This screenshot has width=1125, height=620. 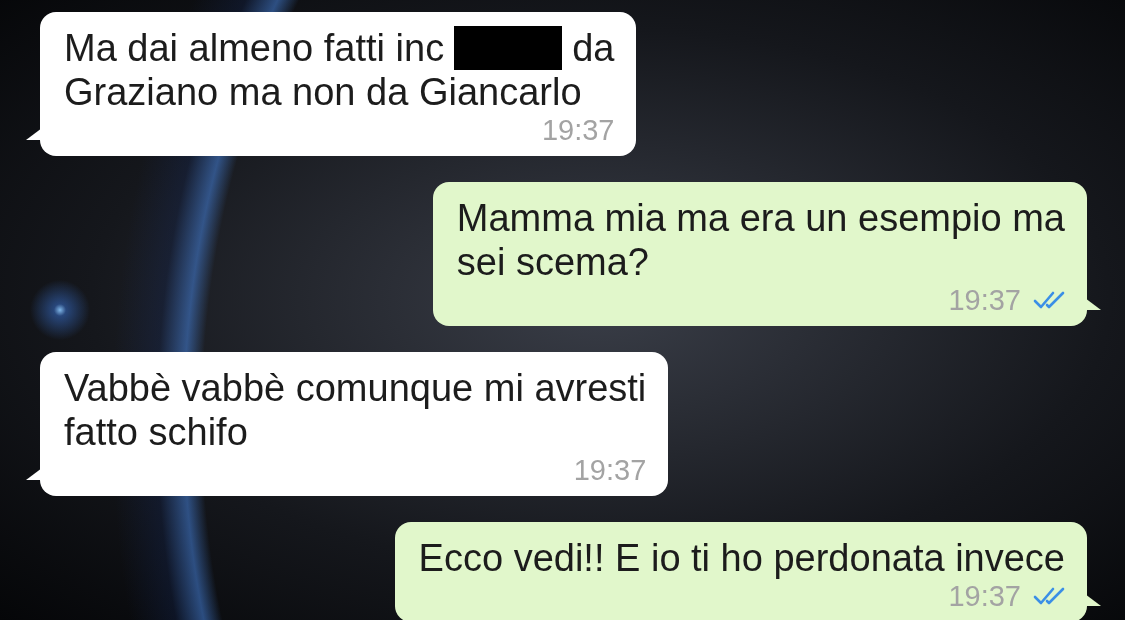 I want to click on message-text: da, so click(x=593, y=48).